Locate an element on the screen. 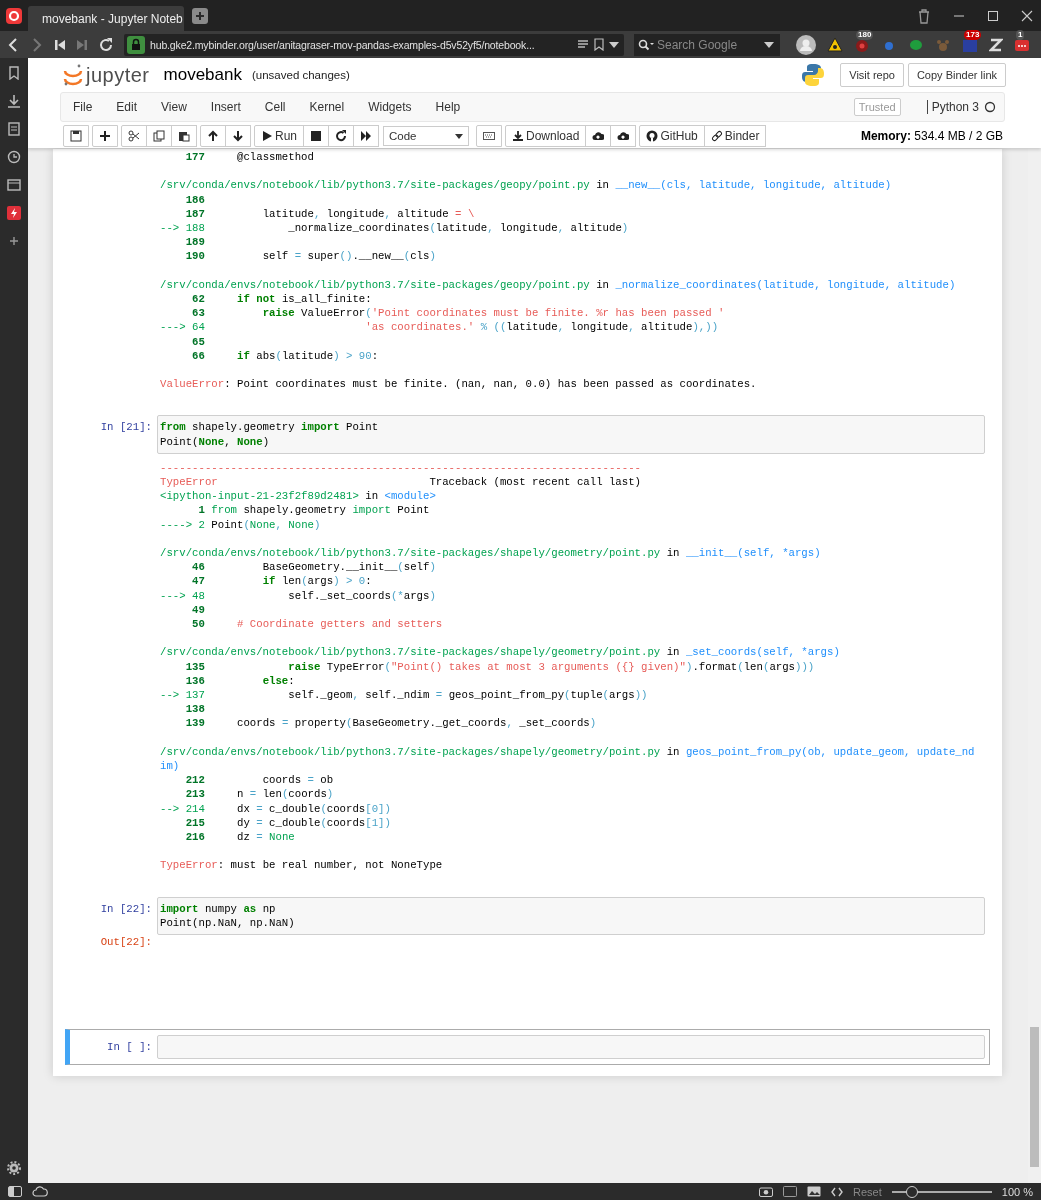  trash-icon is located at coordinates (924, 15).